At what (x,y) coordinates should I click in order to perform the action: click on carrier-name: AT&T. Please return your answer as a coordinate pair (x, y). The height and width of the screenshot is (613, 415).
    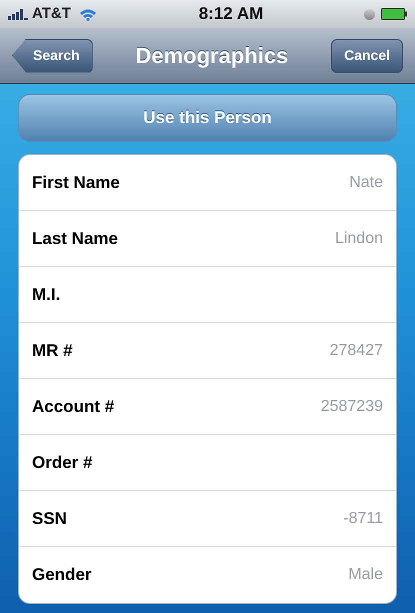
    Looking at the image, I should click on (51, 14).